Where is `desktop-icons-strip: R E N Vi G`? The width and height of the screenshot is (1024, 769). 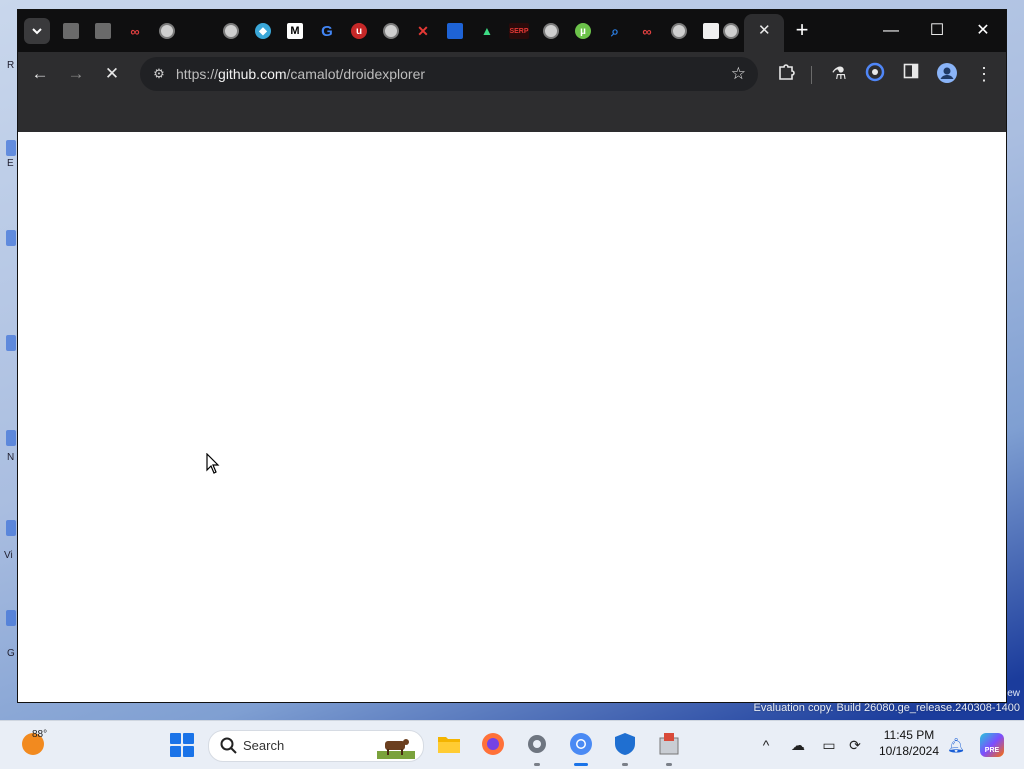 desktop-icons-strip: R E N Vi G is located at coordinates (9, 360).